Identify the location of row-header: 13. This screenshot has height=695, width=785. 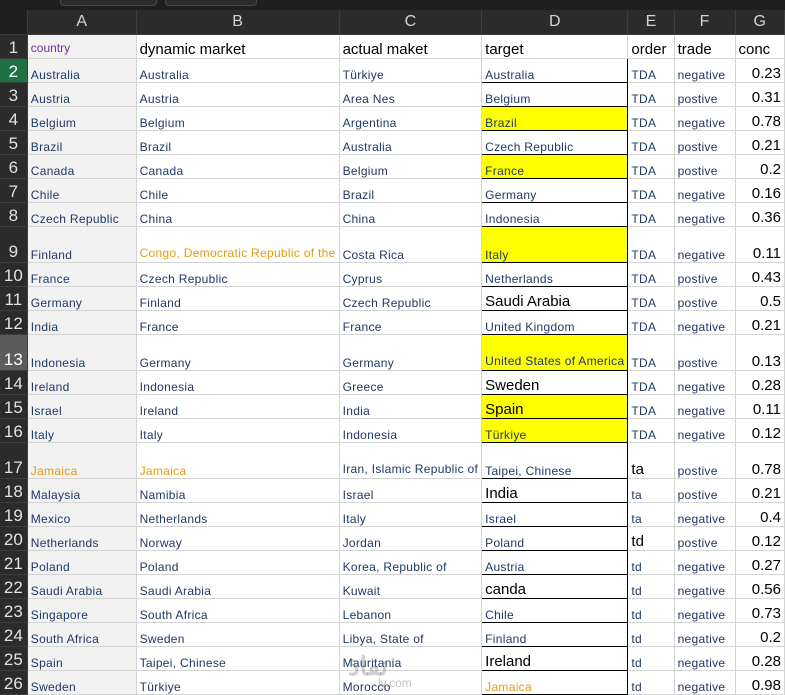
(14, 352).